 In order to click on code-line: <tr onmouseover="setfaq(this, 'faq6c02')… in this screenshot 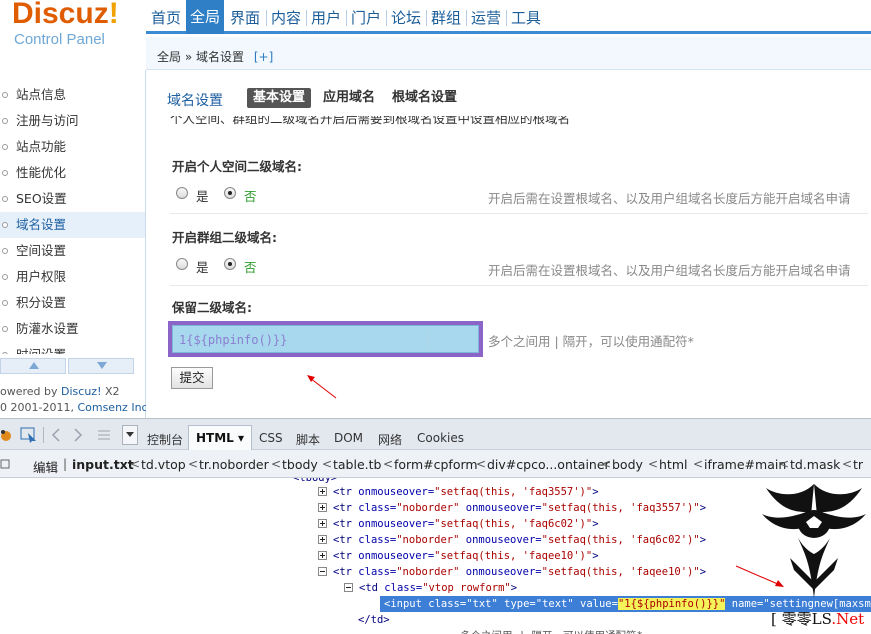, I will do `click(458, 524)`.